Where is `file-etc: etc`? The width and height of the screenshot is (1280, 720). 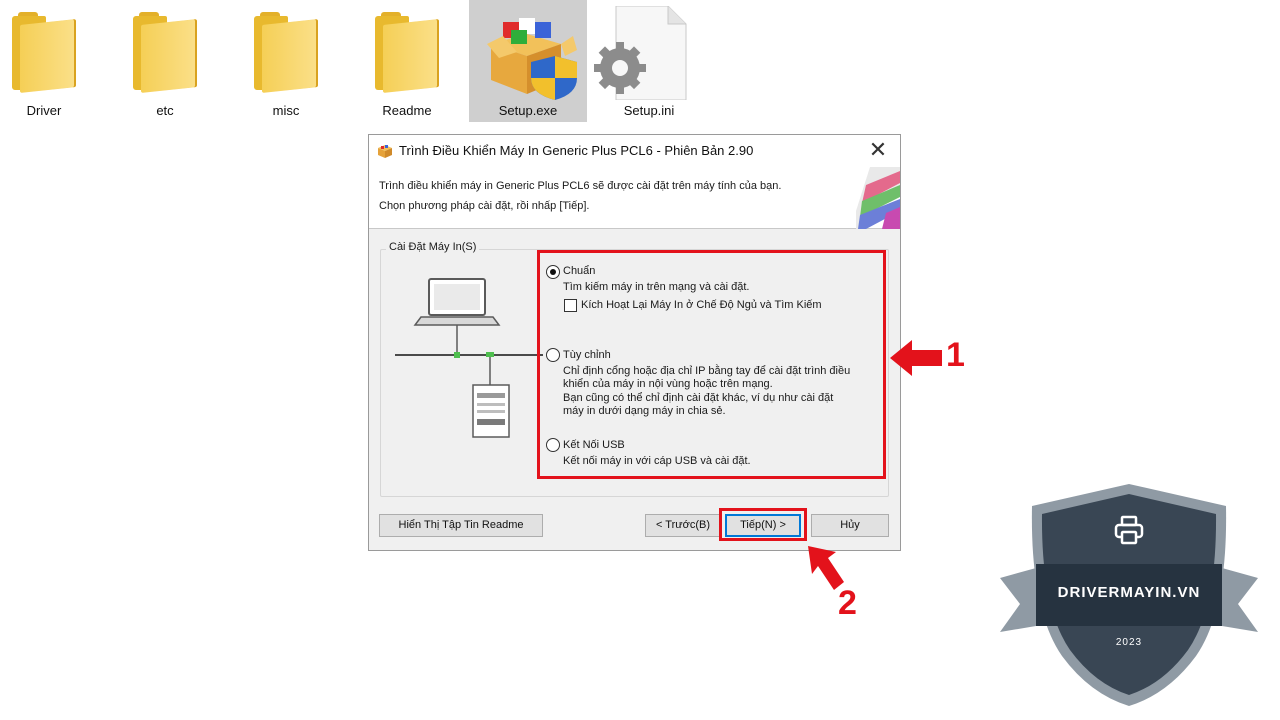
file-etc: etc is located at coordinates (165, 61).